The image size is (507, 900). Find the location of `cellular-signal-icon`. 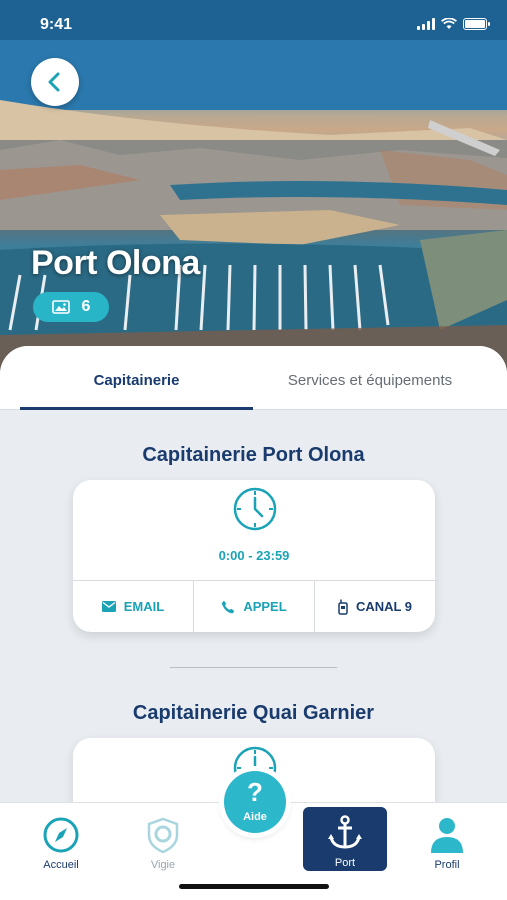

cellular-signal-icon is located at coordinates (426, 24).